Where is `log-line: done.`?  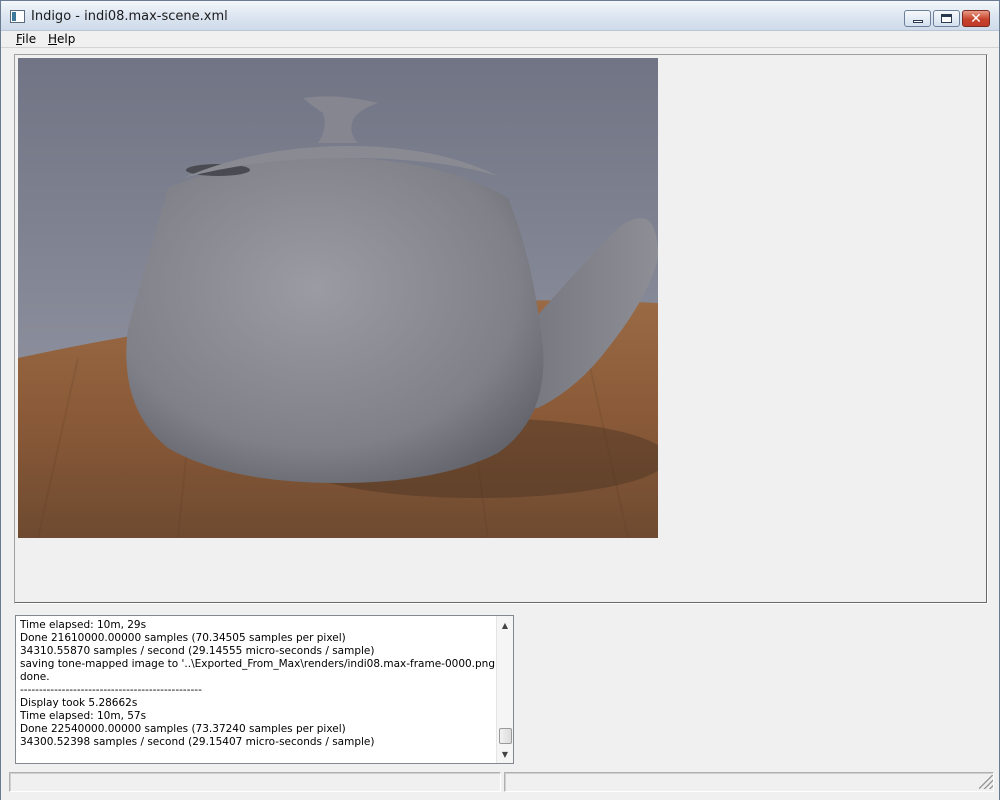 log-line: done. is located at coordinates (35, 677).